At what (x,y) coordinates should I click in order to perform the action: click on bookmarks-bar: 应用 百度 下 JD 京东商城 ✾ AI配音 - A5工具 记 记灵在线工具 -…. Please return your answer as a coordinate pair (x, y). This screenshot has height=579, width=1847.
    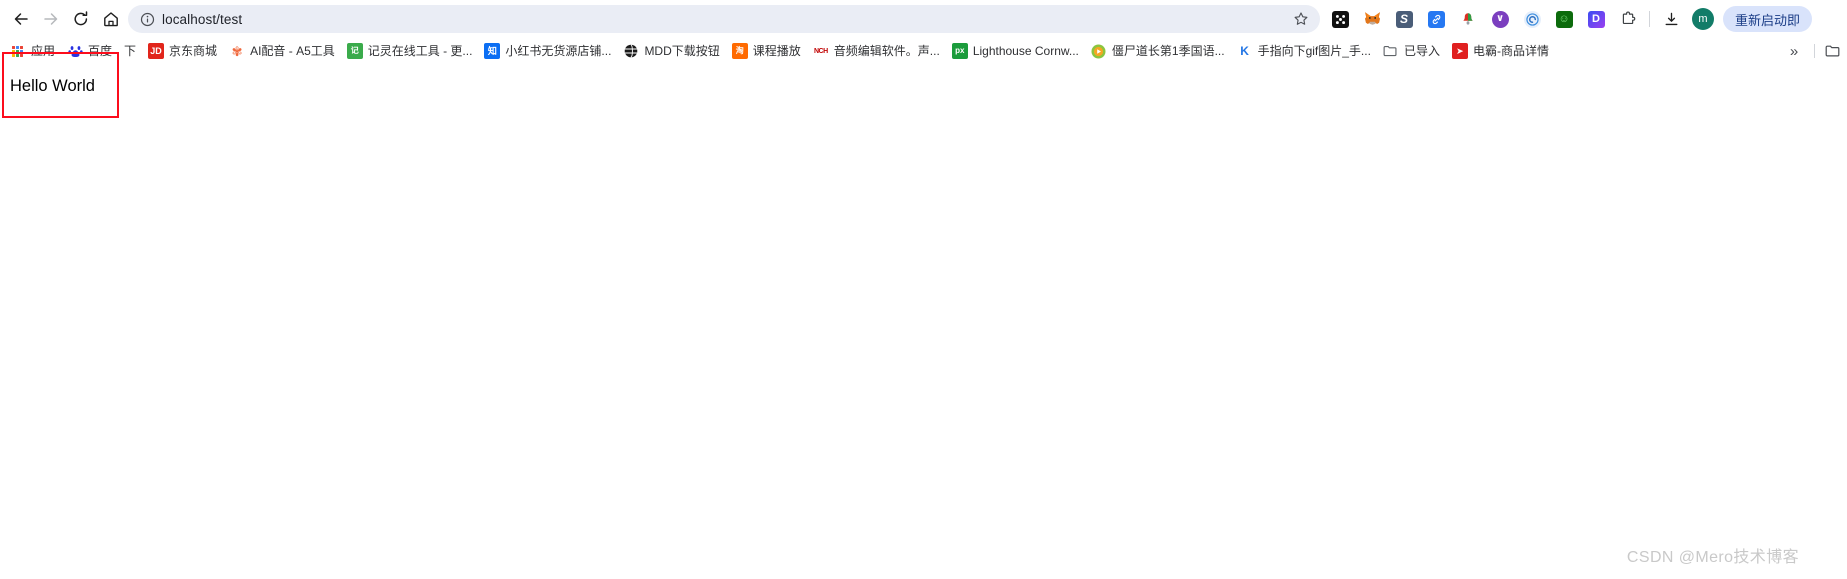
    Looking at the image, I should click on (923, 51).